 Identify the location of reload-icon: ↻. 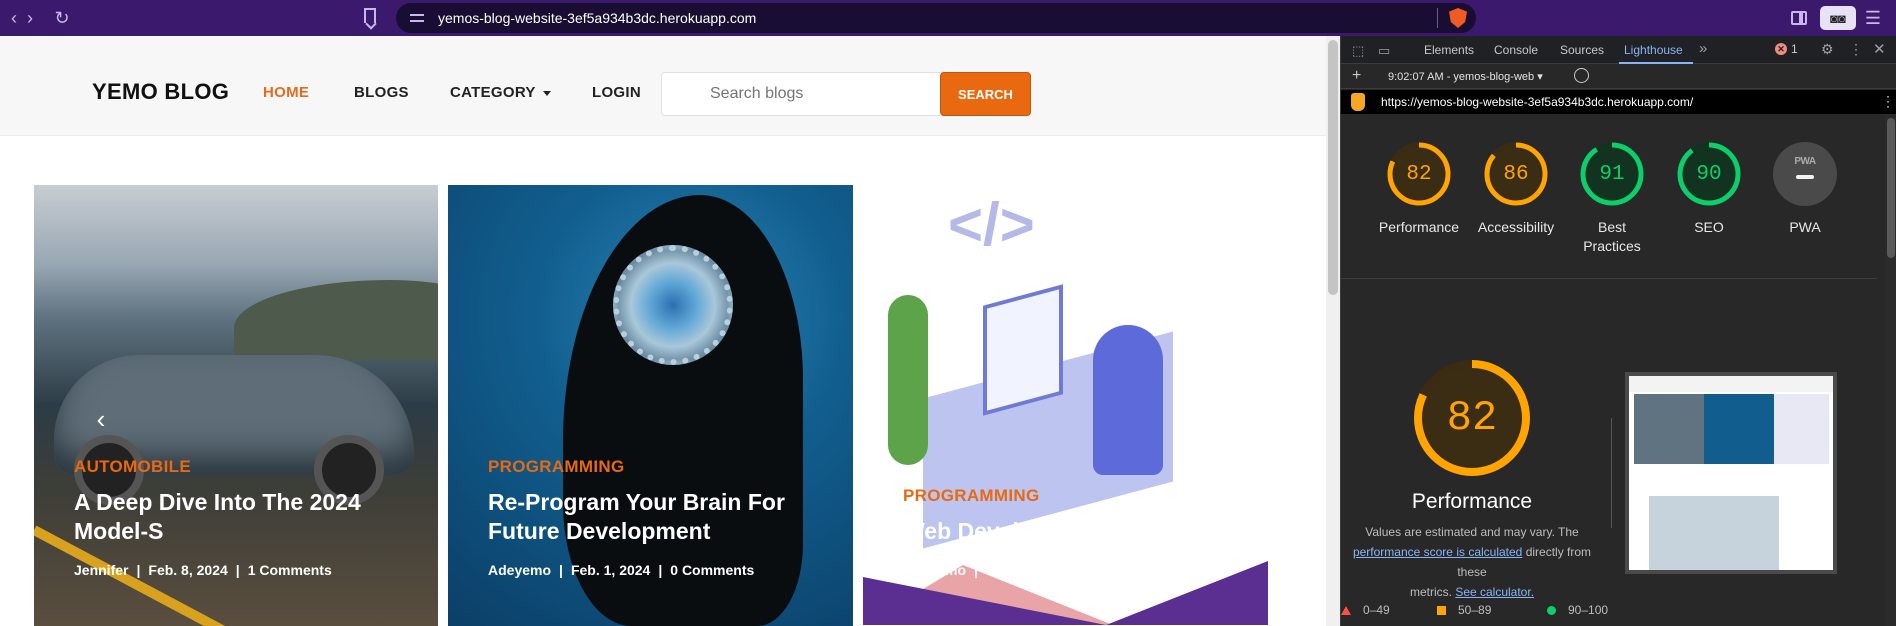
(62, 18).